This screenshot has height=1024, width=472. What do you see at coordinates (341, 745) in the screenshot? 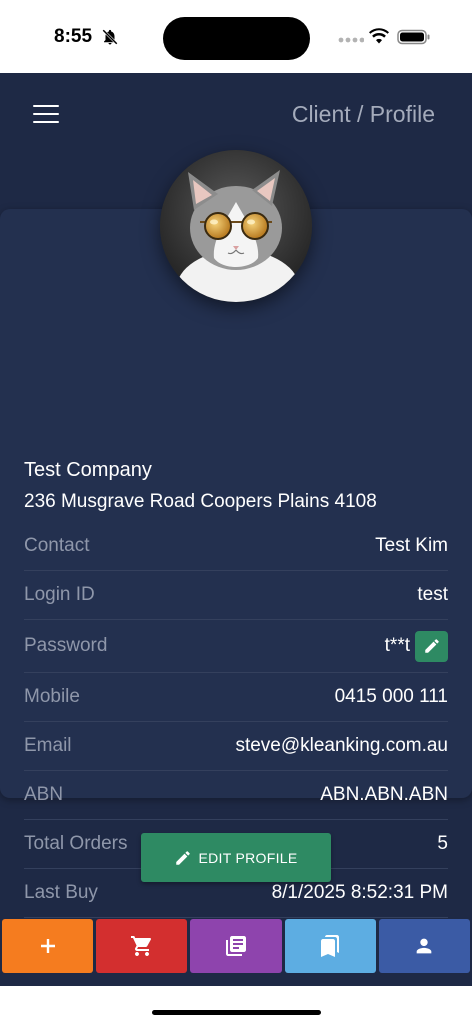
I see `field-value: steve@kleanking.com.au` at bounding box center [341, 745].